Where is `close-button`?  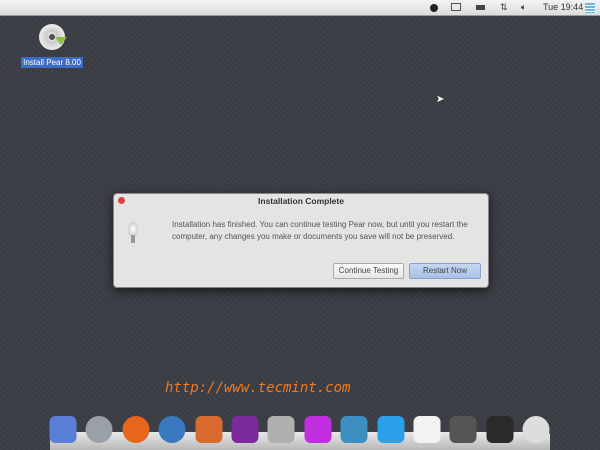 close-button is located at coordinates (121, 200).